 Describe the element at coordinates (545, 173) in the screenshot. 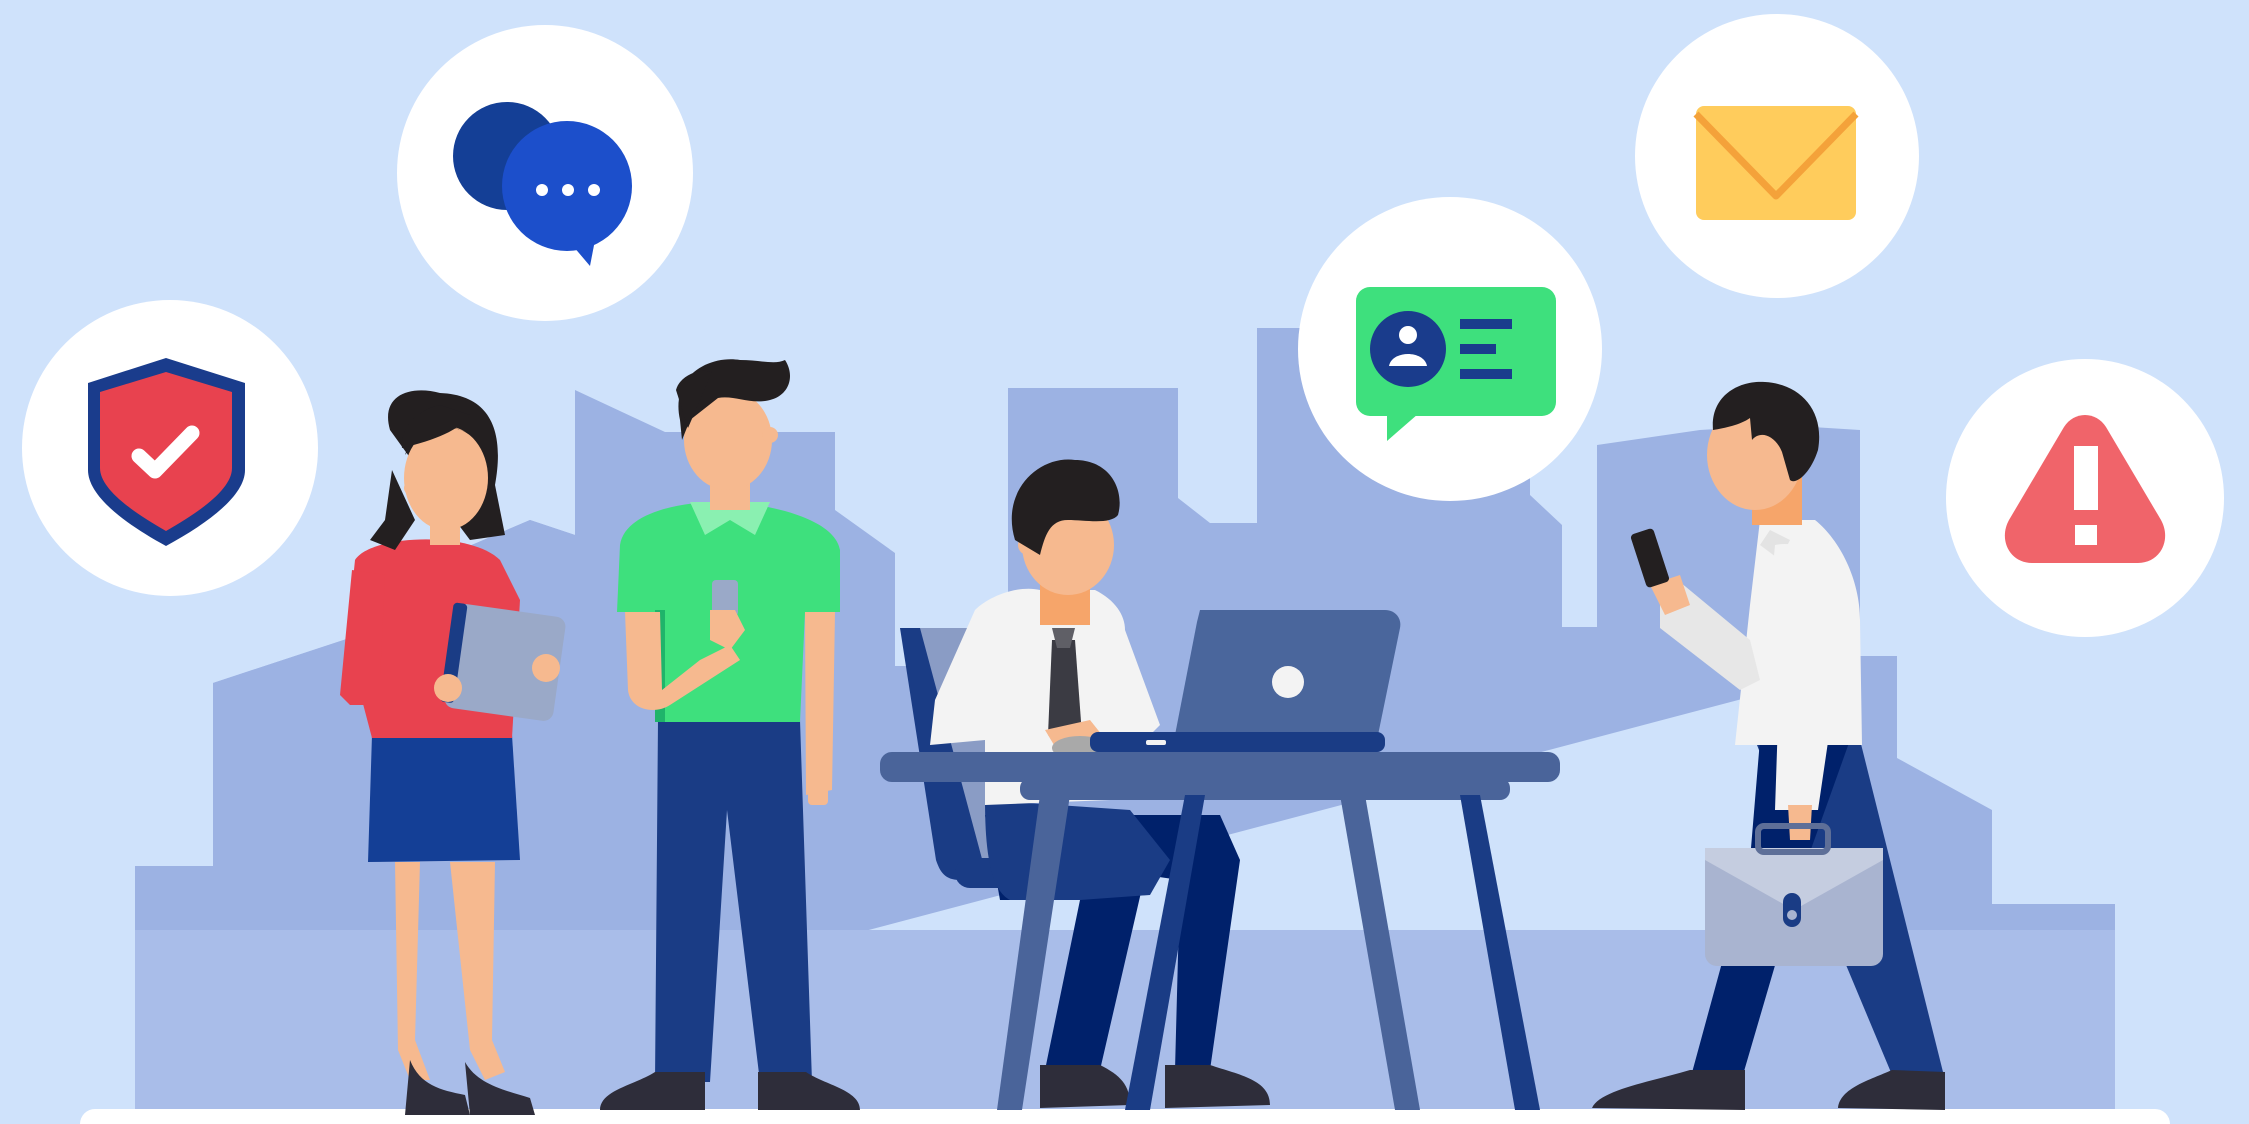

I see `chat-bubbles-icon` at that location.